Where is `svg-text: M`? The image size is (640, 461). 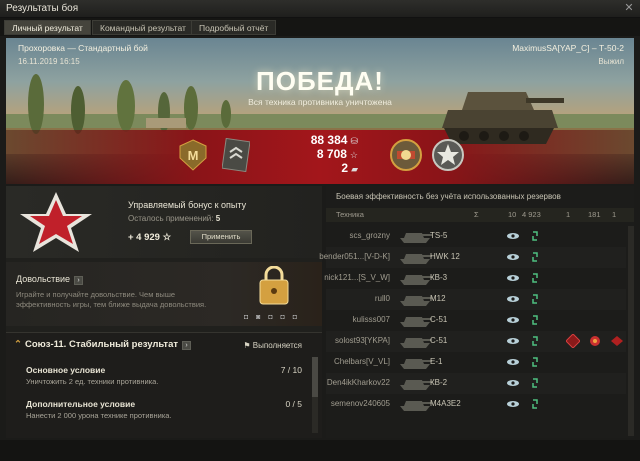
svg-text: M is located at coordinates (193, 155).